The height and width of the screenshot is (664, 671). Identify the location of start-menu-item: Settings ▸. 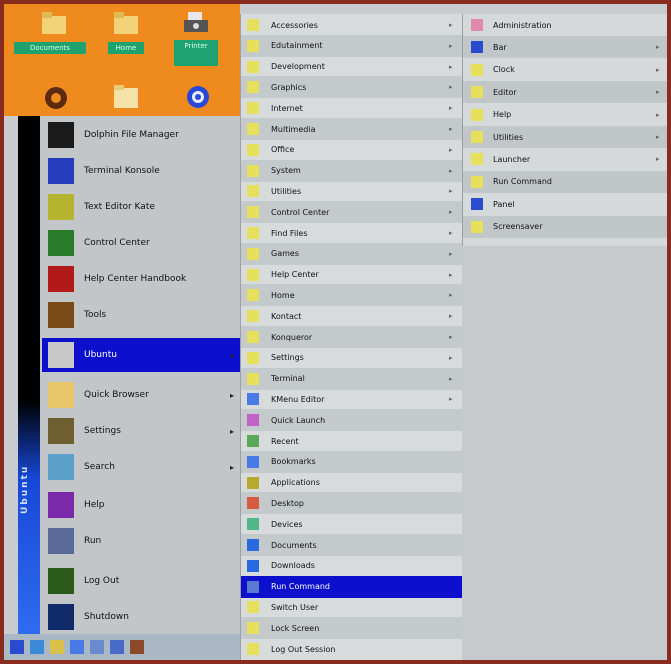
(141, 431).